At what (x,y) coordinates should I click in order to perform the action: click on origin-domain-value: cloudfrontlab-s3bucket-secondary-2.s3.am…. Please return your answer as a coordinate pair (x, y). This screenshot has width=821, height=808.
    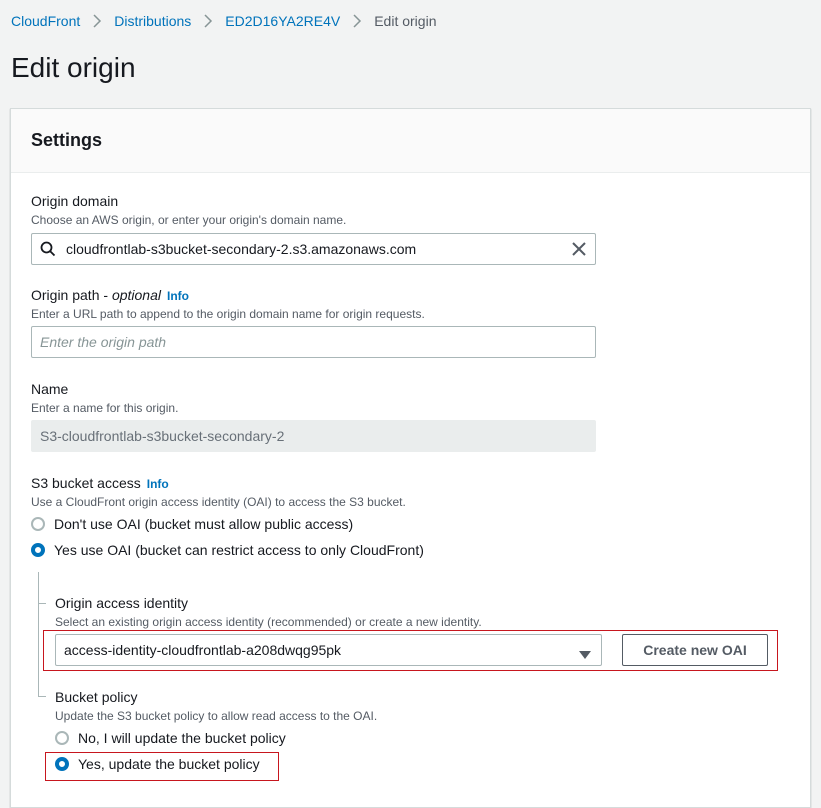
    Looking at the image, I should click on (241, 249).